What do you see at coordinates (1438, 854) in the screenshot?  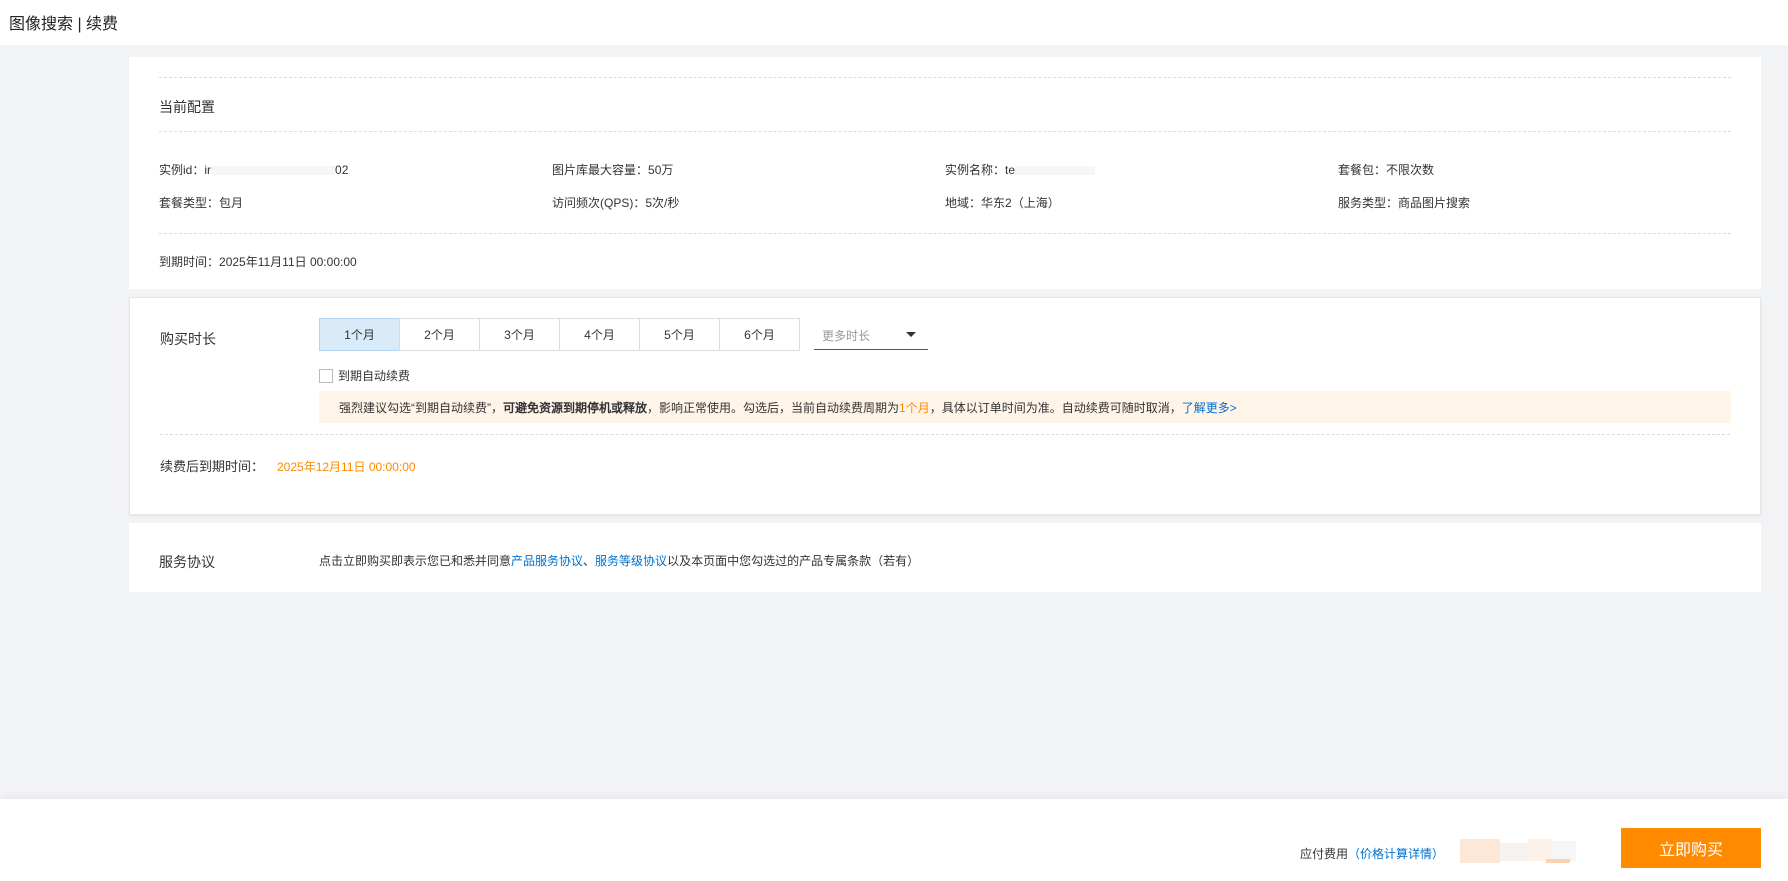 I see `fee-close-paren: ）` at bounding box center [1438, 854].